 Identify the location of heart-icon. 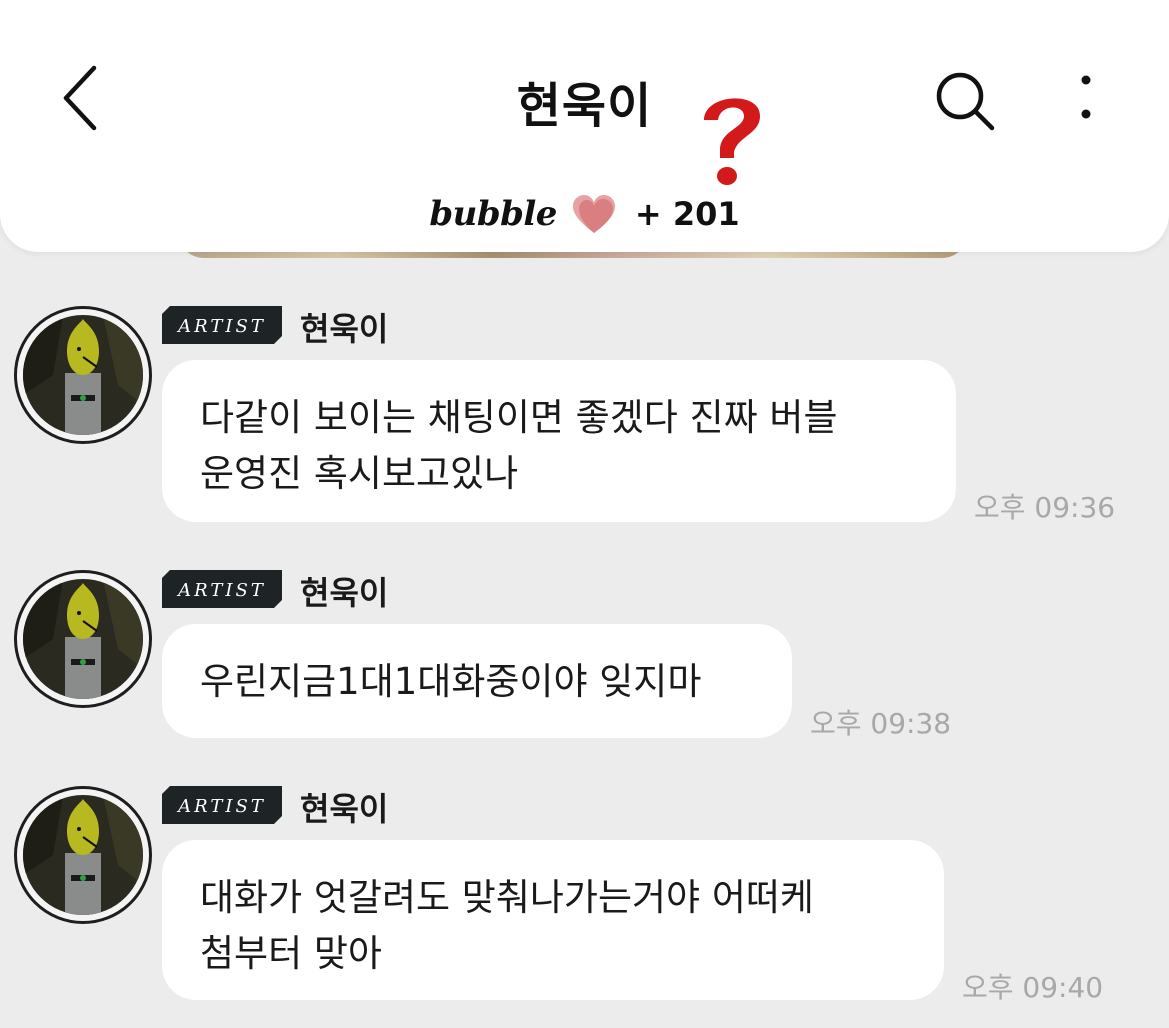
(593, 214).